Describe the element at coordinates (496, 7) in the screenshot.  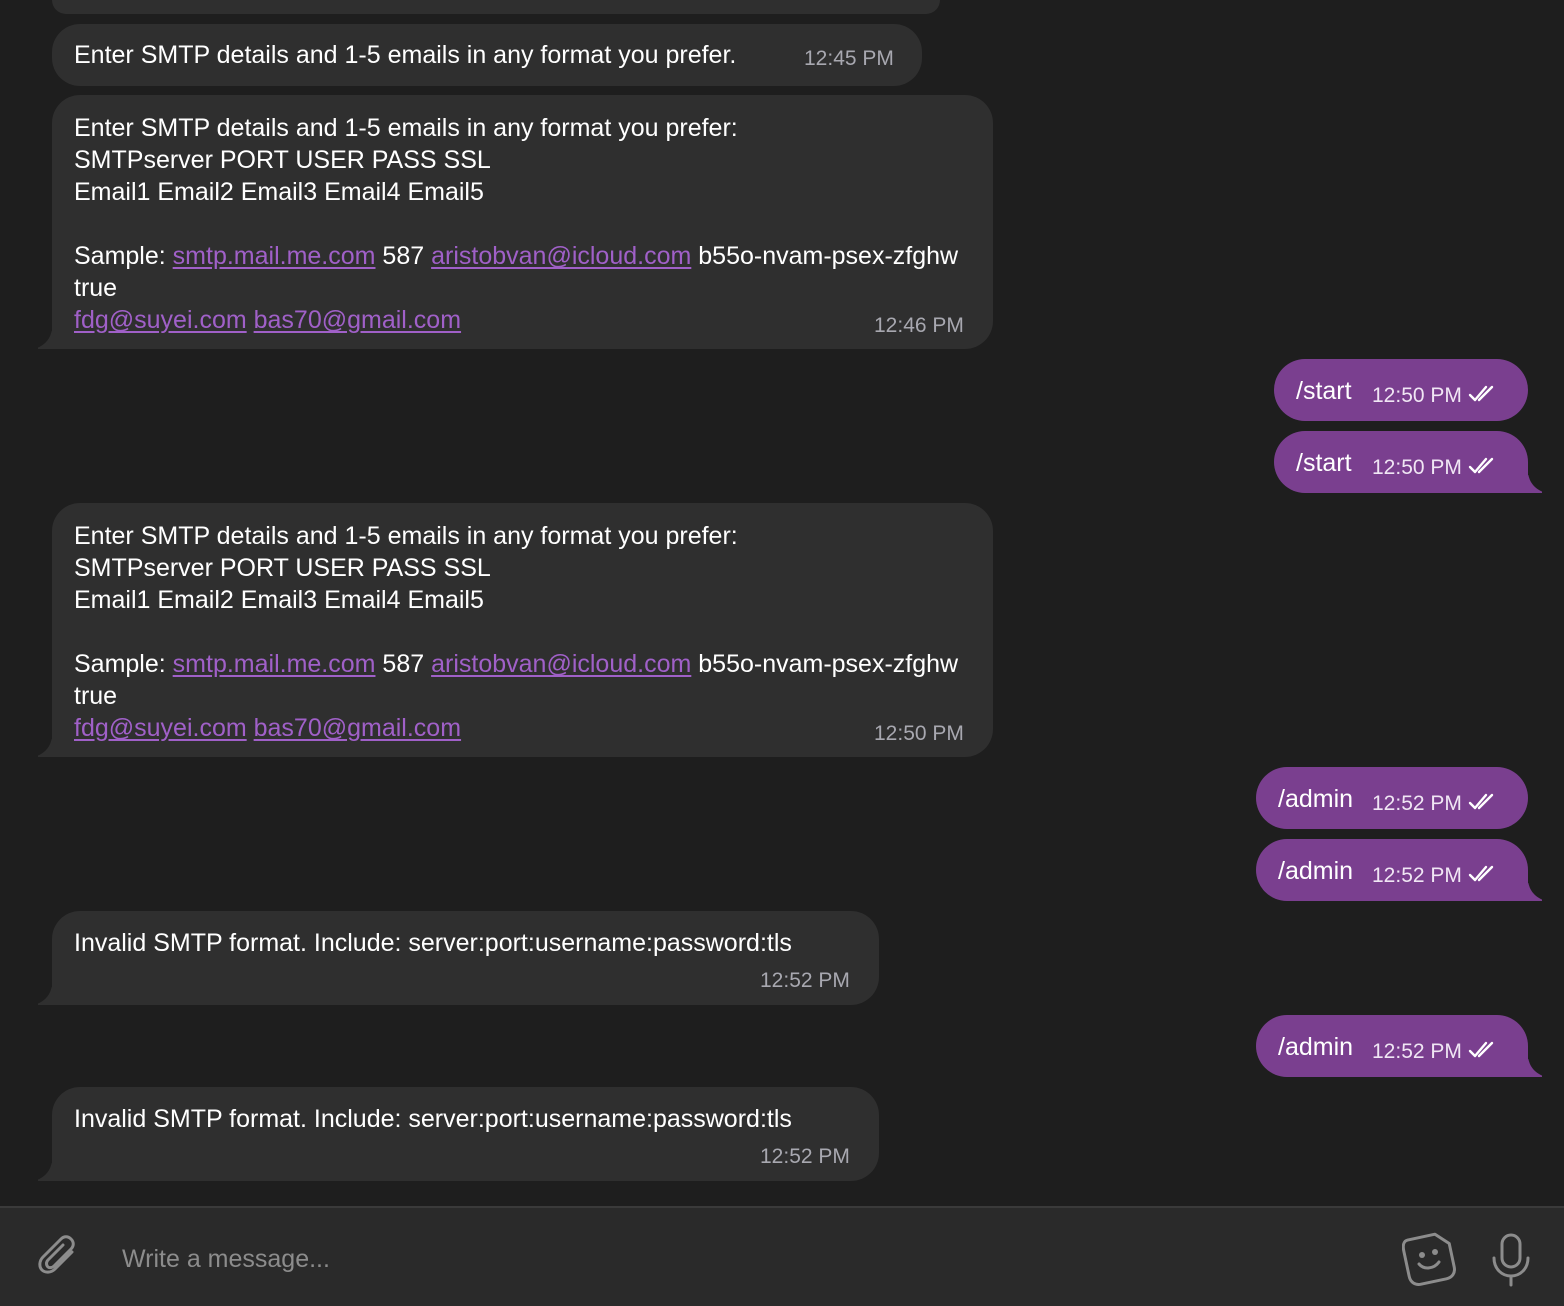
I see `previous-message-bubble` at that location.